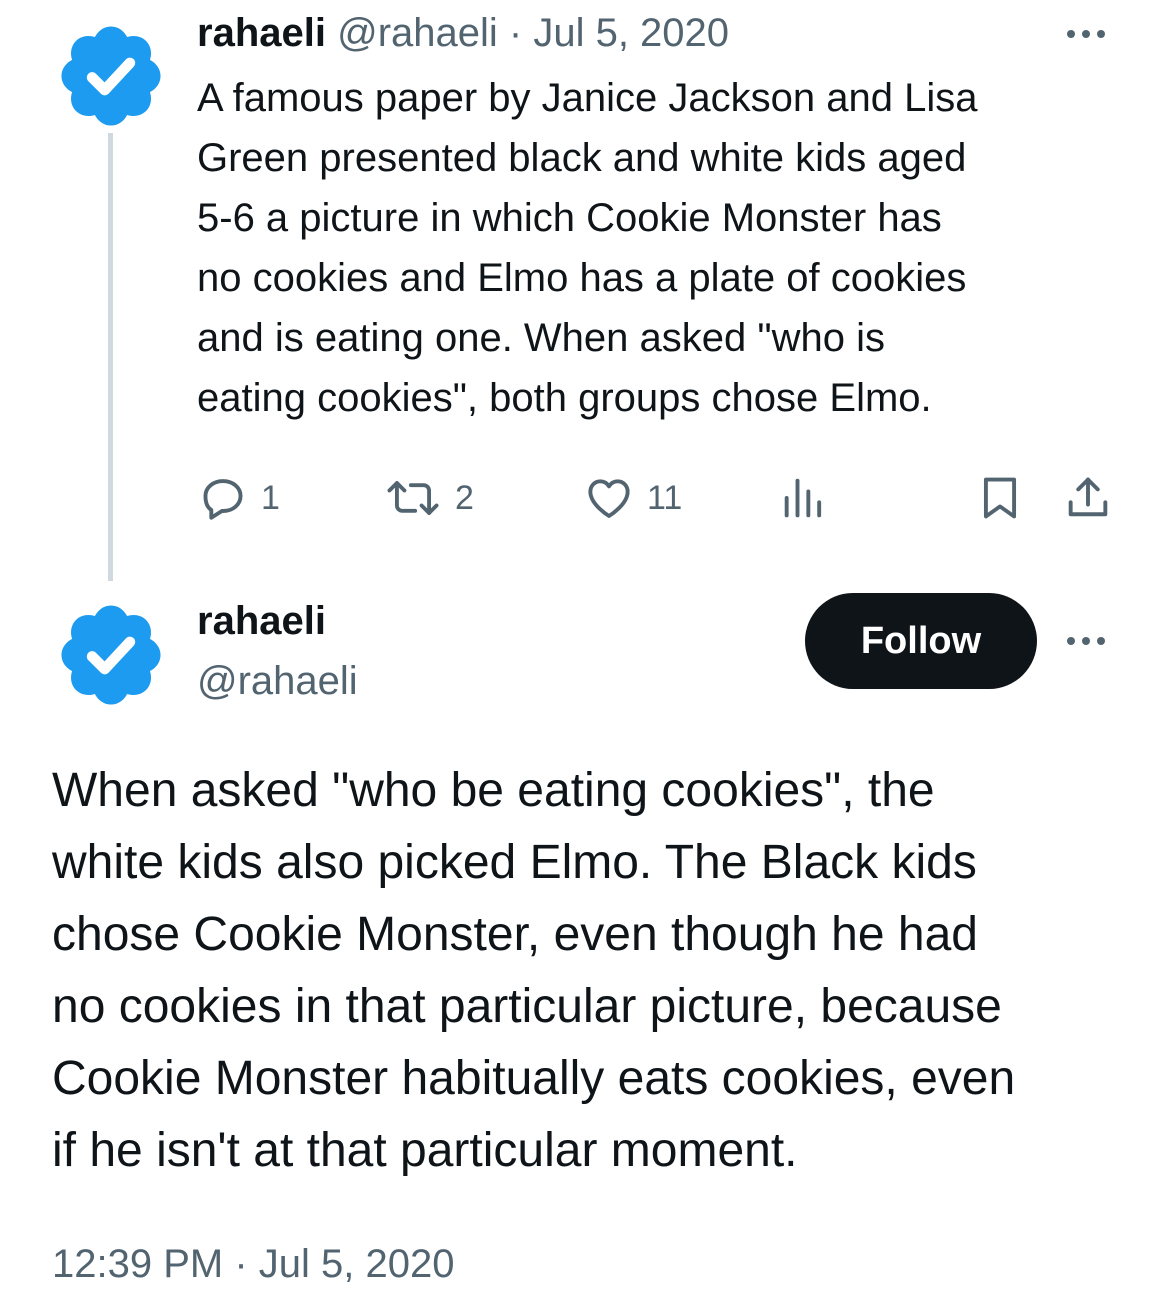 The image size is (1170, 1313). I want to click on main-more-dots-icon, so click(1086, 641).